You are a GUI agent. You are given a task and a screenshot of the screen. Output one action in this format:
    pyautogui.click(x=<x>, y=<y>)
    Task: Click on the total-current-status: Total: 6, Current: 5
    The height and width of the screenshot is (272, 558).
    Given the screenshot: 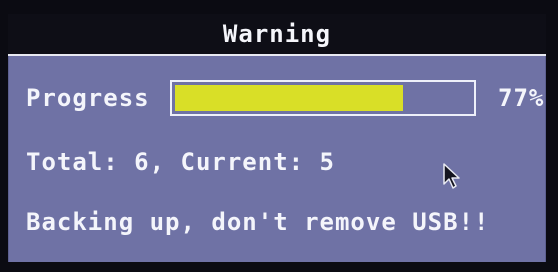 What is the action you would take?
    pyautogui.click(x=180, y=162)
    